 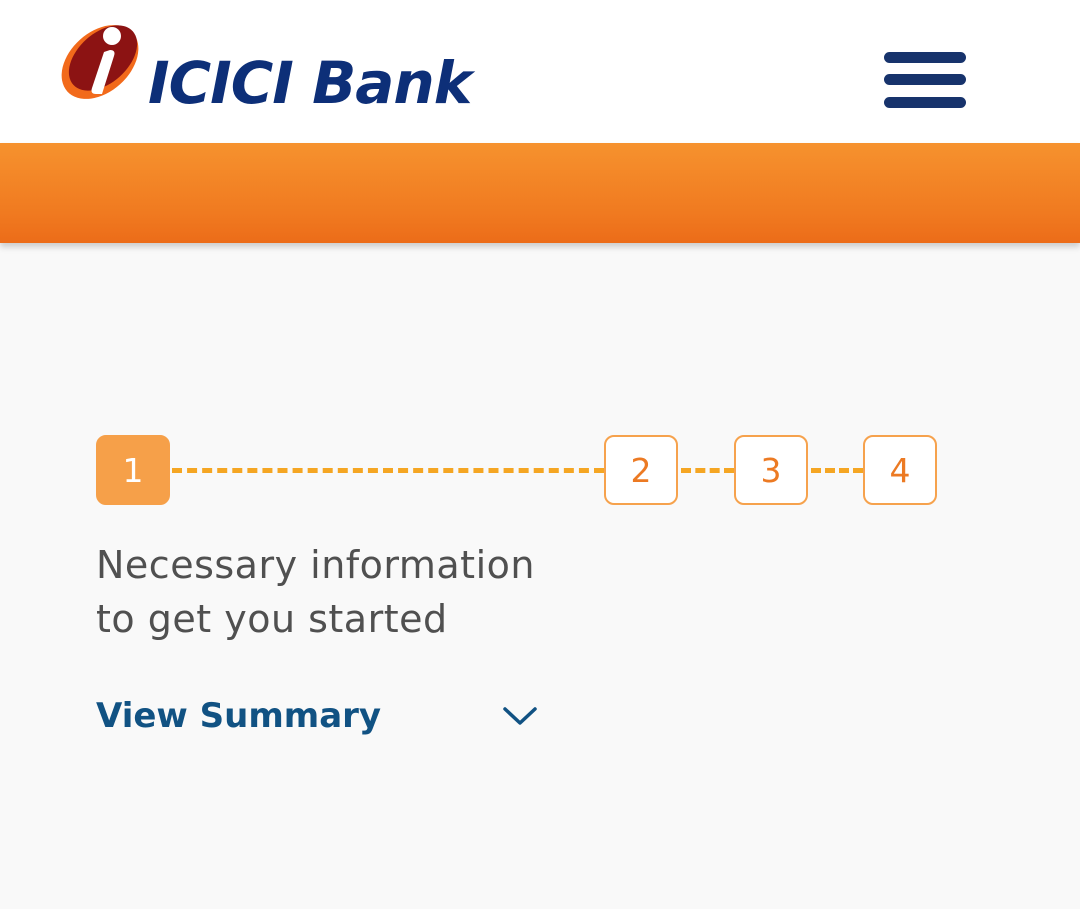 What do you see at coordinates (376, 592) in the screenshot?
I see `step-description: Necessary information to get you started` at bounding box center [376, 592].